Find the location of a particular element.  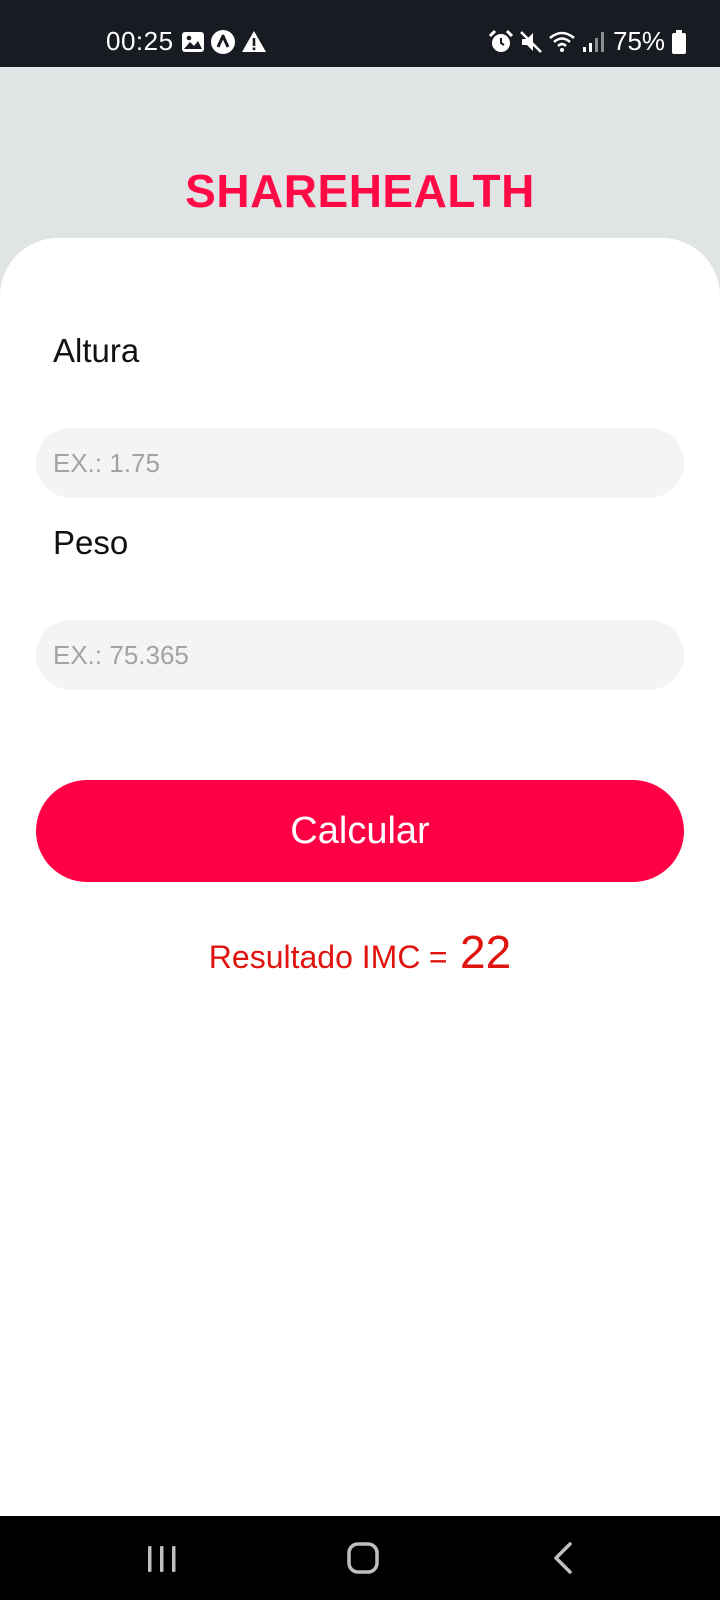

bmi-result: Resultado IMC = 22 is located at coordinates (360, 952).